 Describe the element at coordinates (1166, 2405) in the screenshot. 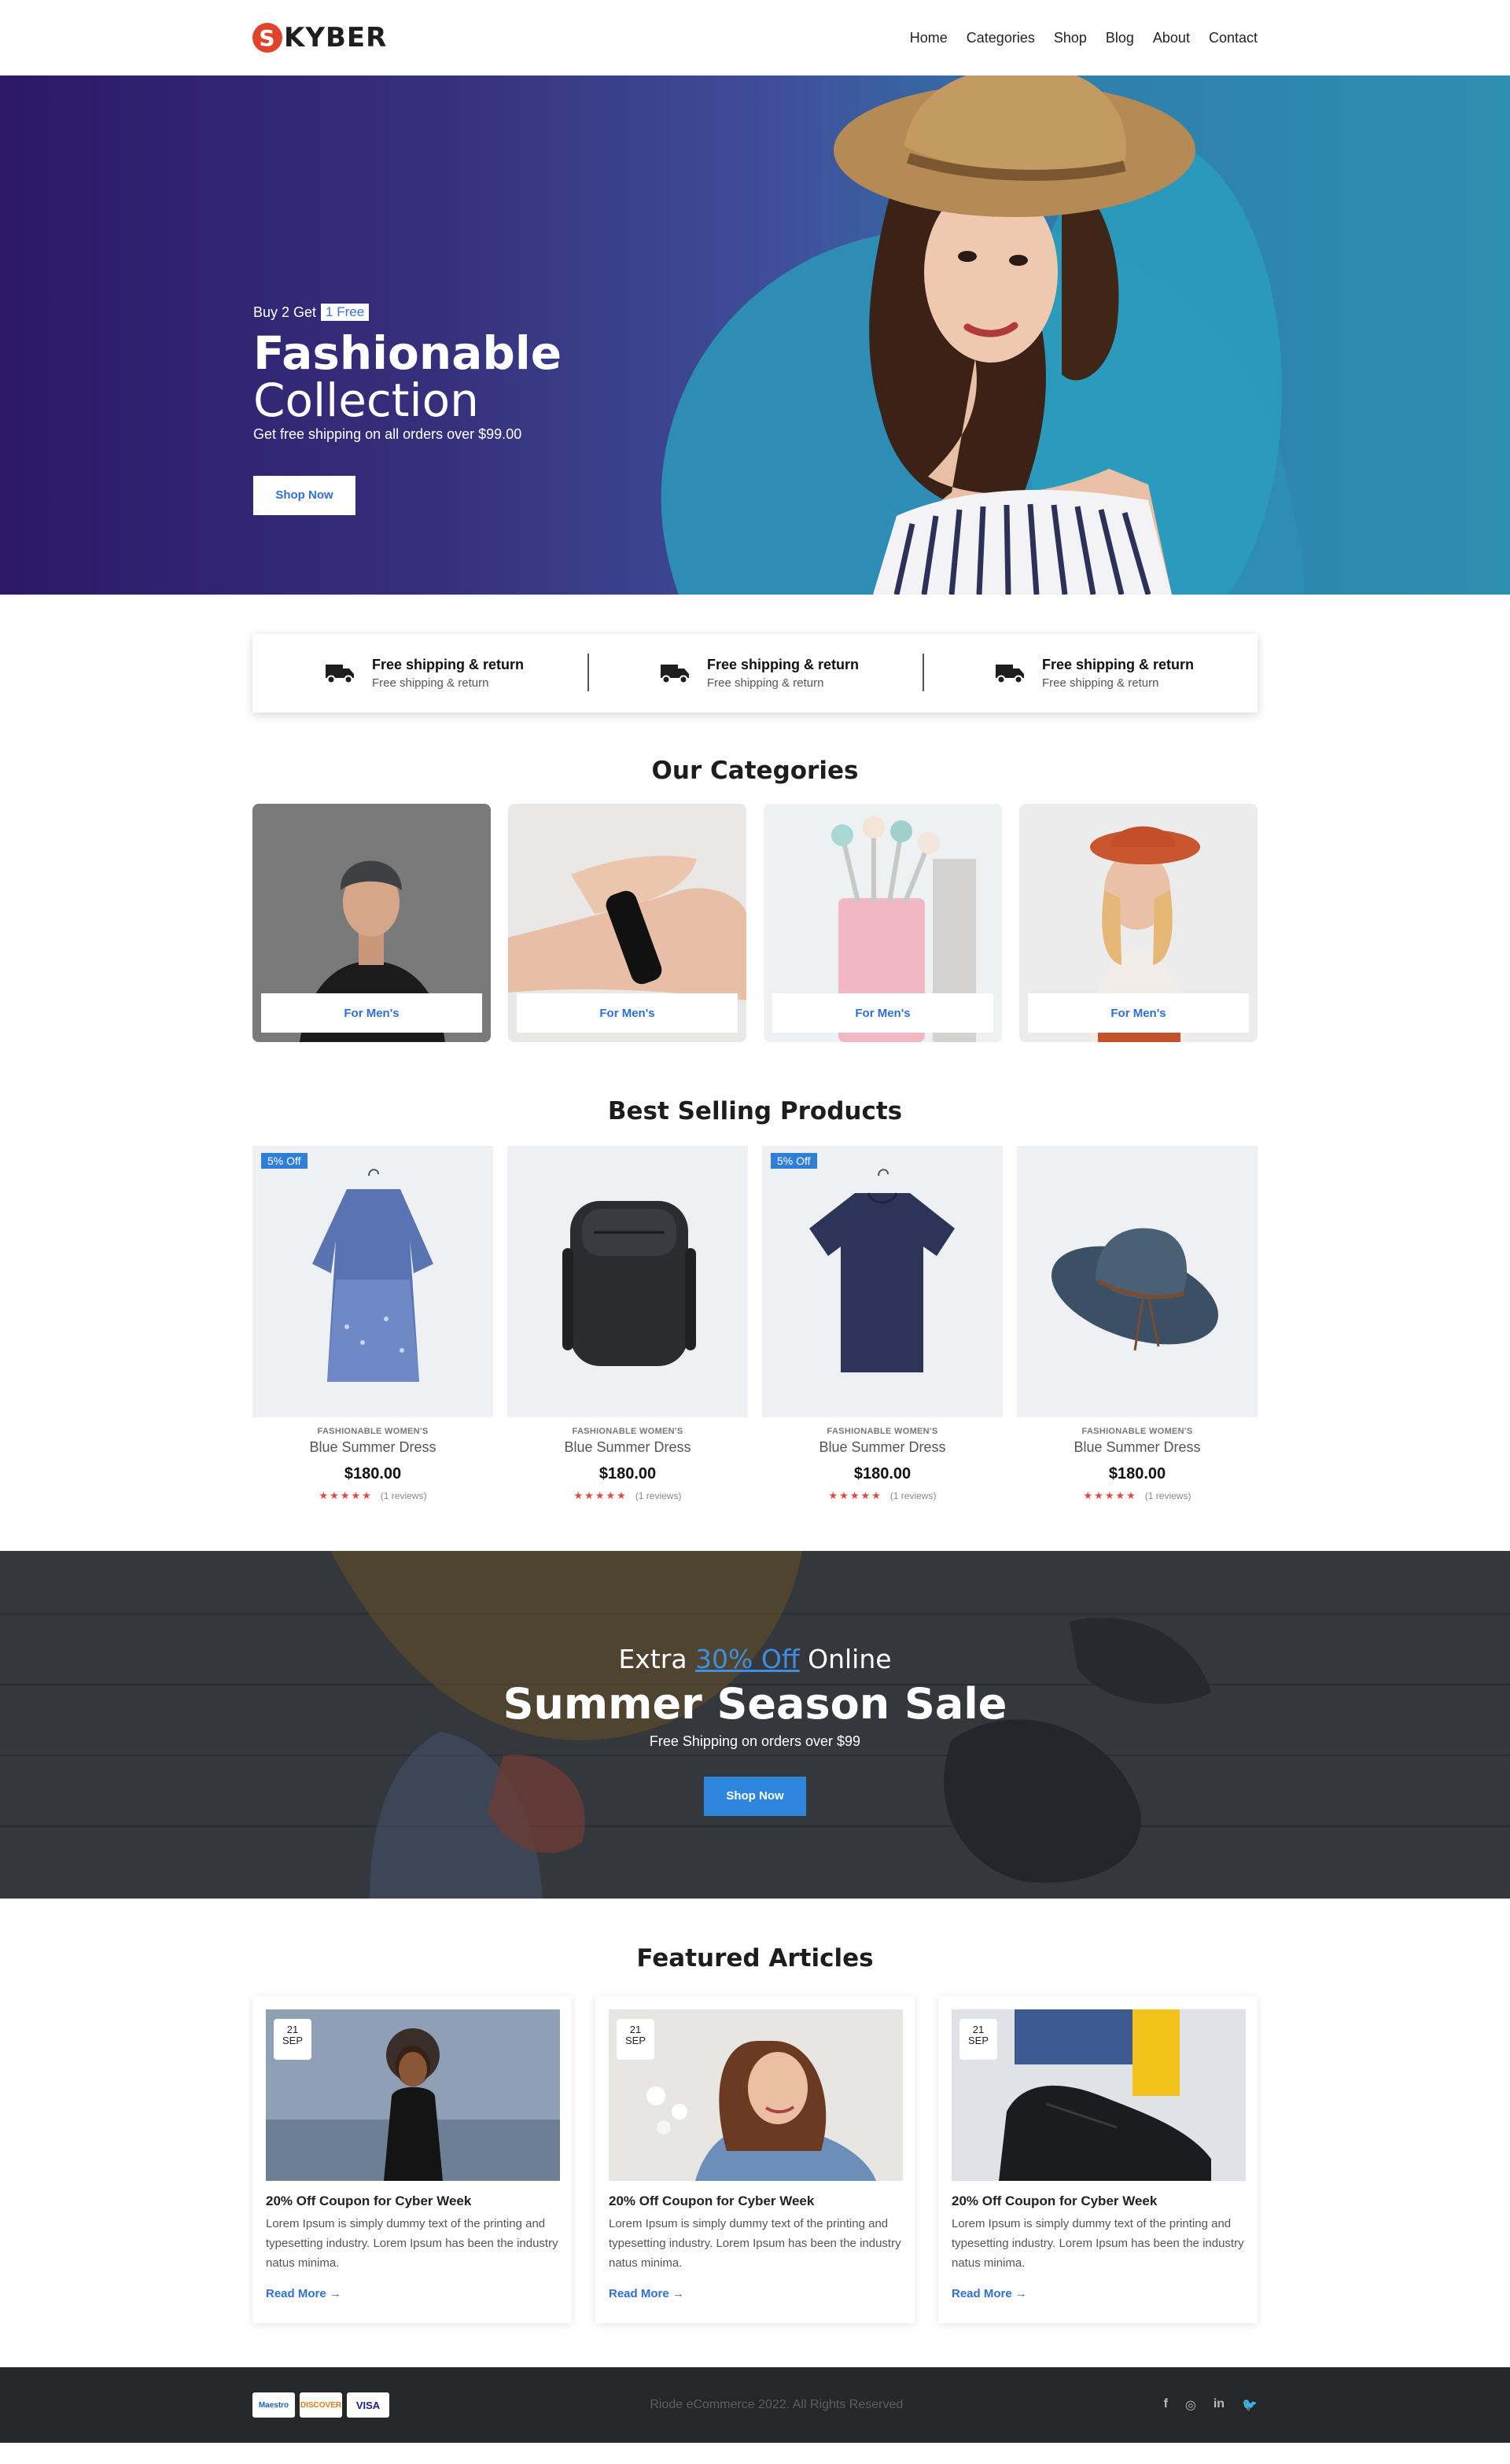

I see `facebook-icon: f` at that location.